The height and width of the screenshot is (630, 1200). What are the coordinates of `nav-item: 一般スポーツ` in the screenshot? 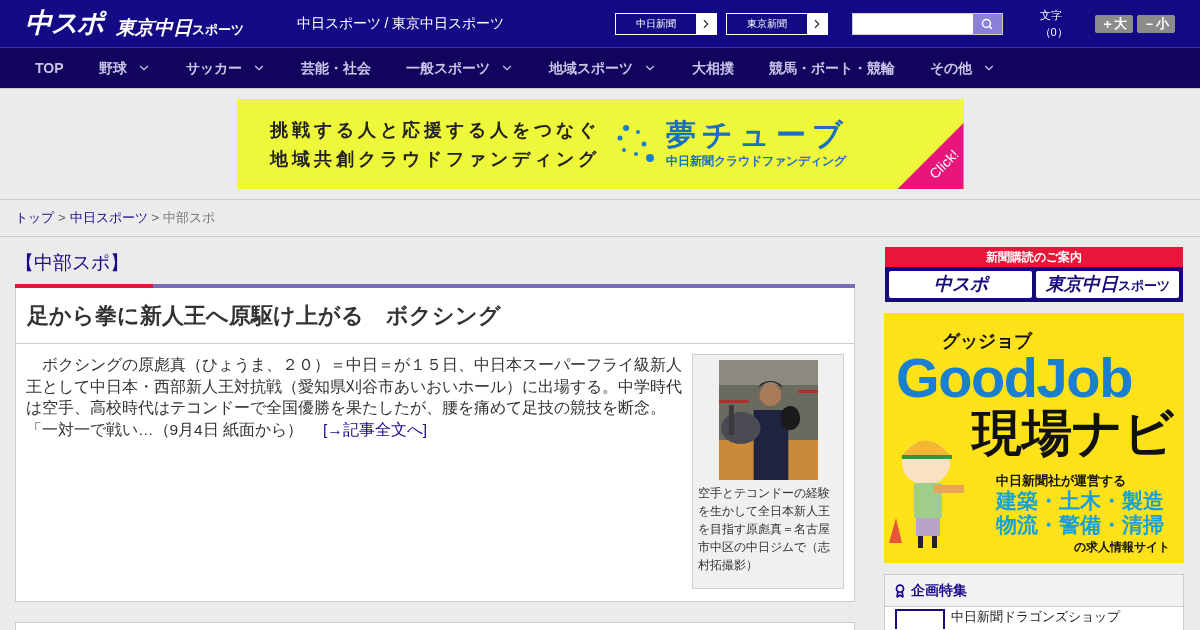 It's located at (459, 68).